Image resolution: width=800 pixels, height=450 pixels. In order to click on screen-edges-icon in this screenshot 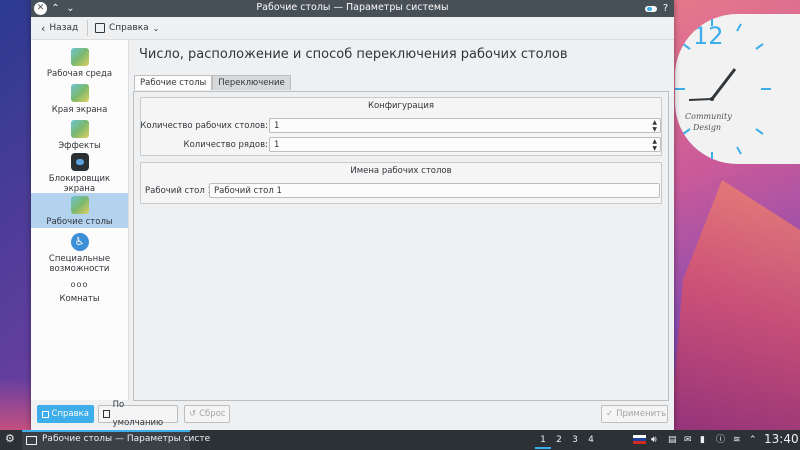, I will do `click(79, 93)`.